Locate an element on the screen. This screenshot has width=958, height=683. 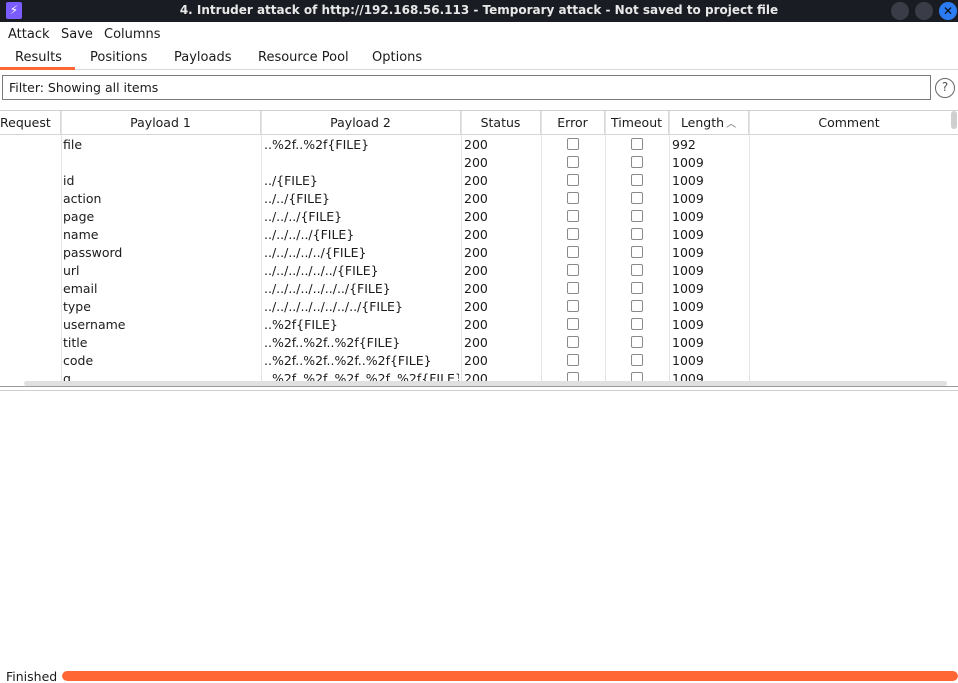
sort-ascending-icon: ︿ is located at coordinates (731, 124).